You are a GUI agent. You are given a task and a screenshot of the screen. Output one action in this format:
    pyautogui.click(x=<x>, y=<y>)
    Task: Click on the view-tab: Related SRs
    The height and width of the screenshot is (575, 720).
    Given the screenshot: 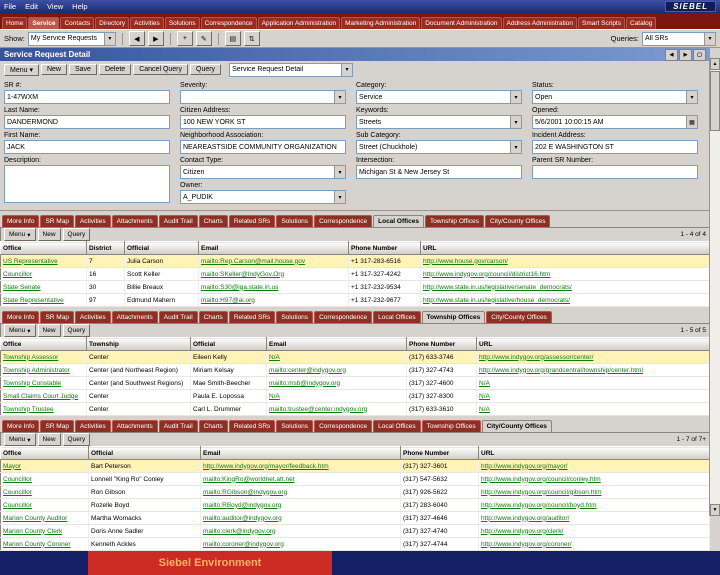 What is the action you would take?
    pyautogui.click(x=252, y=221)
    